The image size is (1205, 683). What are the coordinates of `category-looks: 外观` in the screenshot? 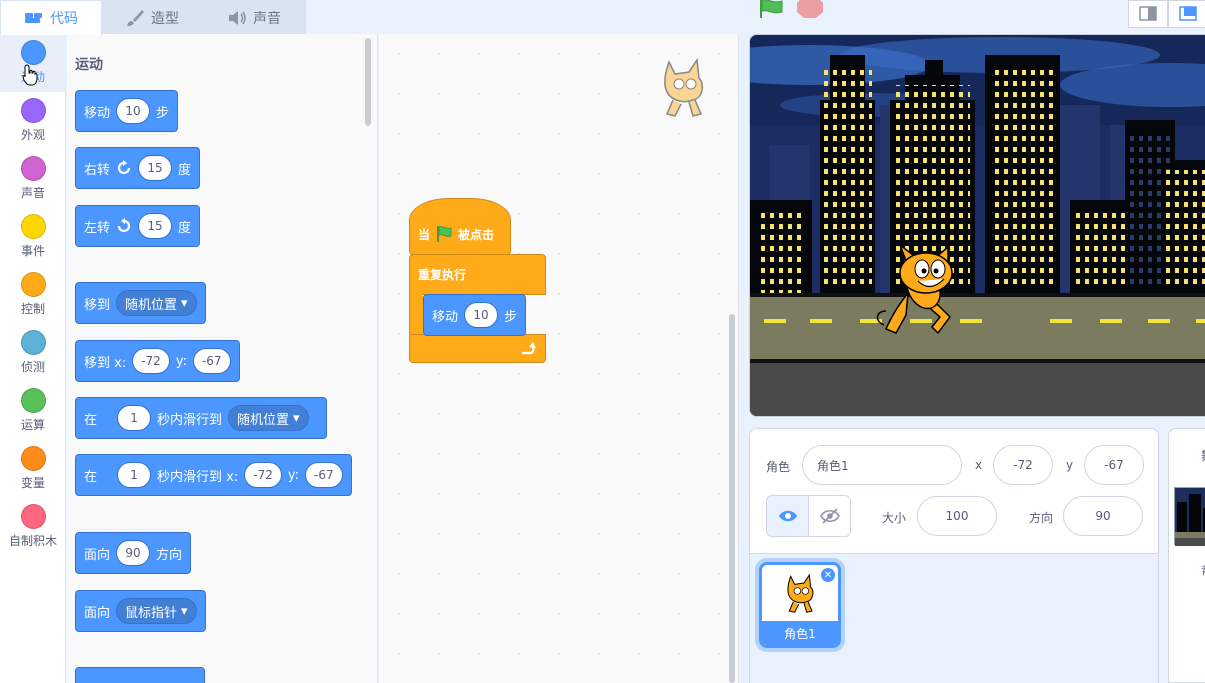 It's located at (33, 121).